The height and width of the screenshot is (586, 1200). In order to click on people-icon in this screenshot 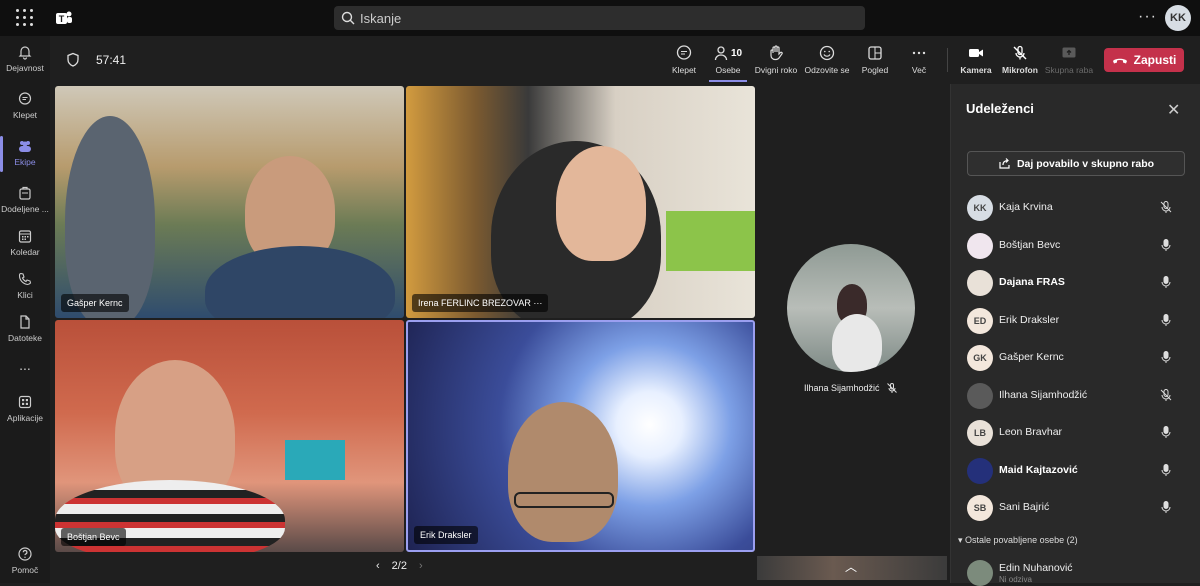, I will do `click(721, 53)`.